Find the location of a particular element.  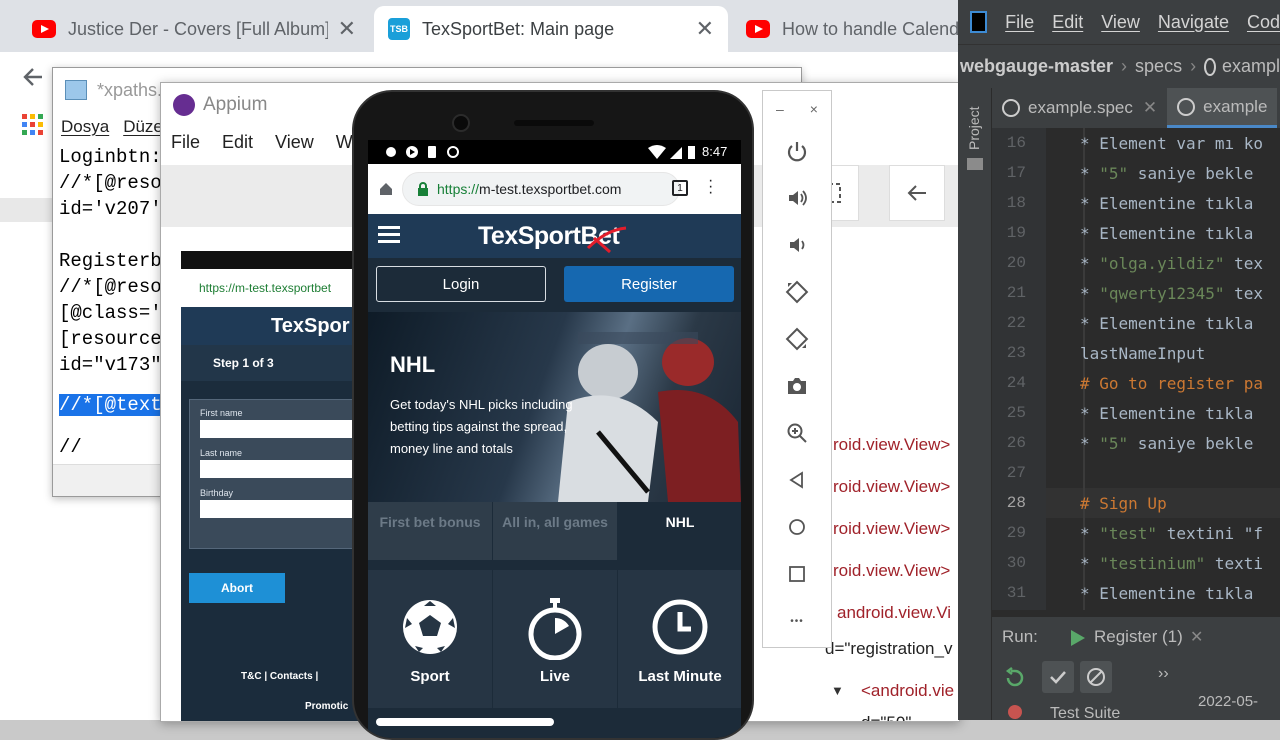

intellij-logo-icon is located at coordinates (979, 22).